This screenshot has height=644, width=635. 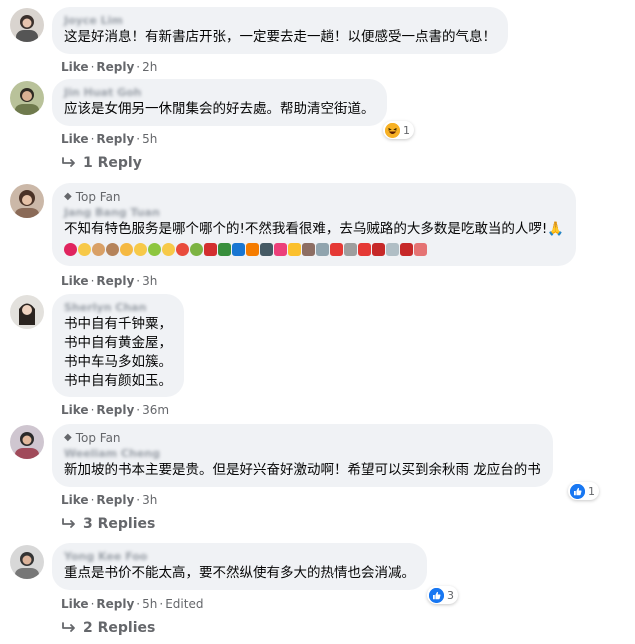 I want to click on replies-count-label: 1 Reply, so click(x=112, y=163).